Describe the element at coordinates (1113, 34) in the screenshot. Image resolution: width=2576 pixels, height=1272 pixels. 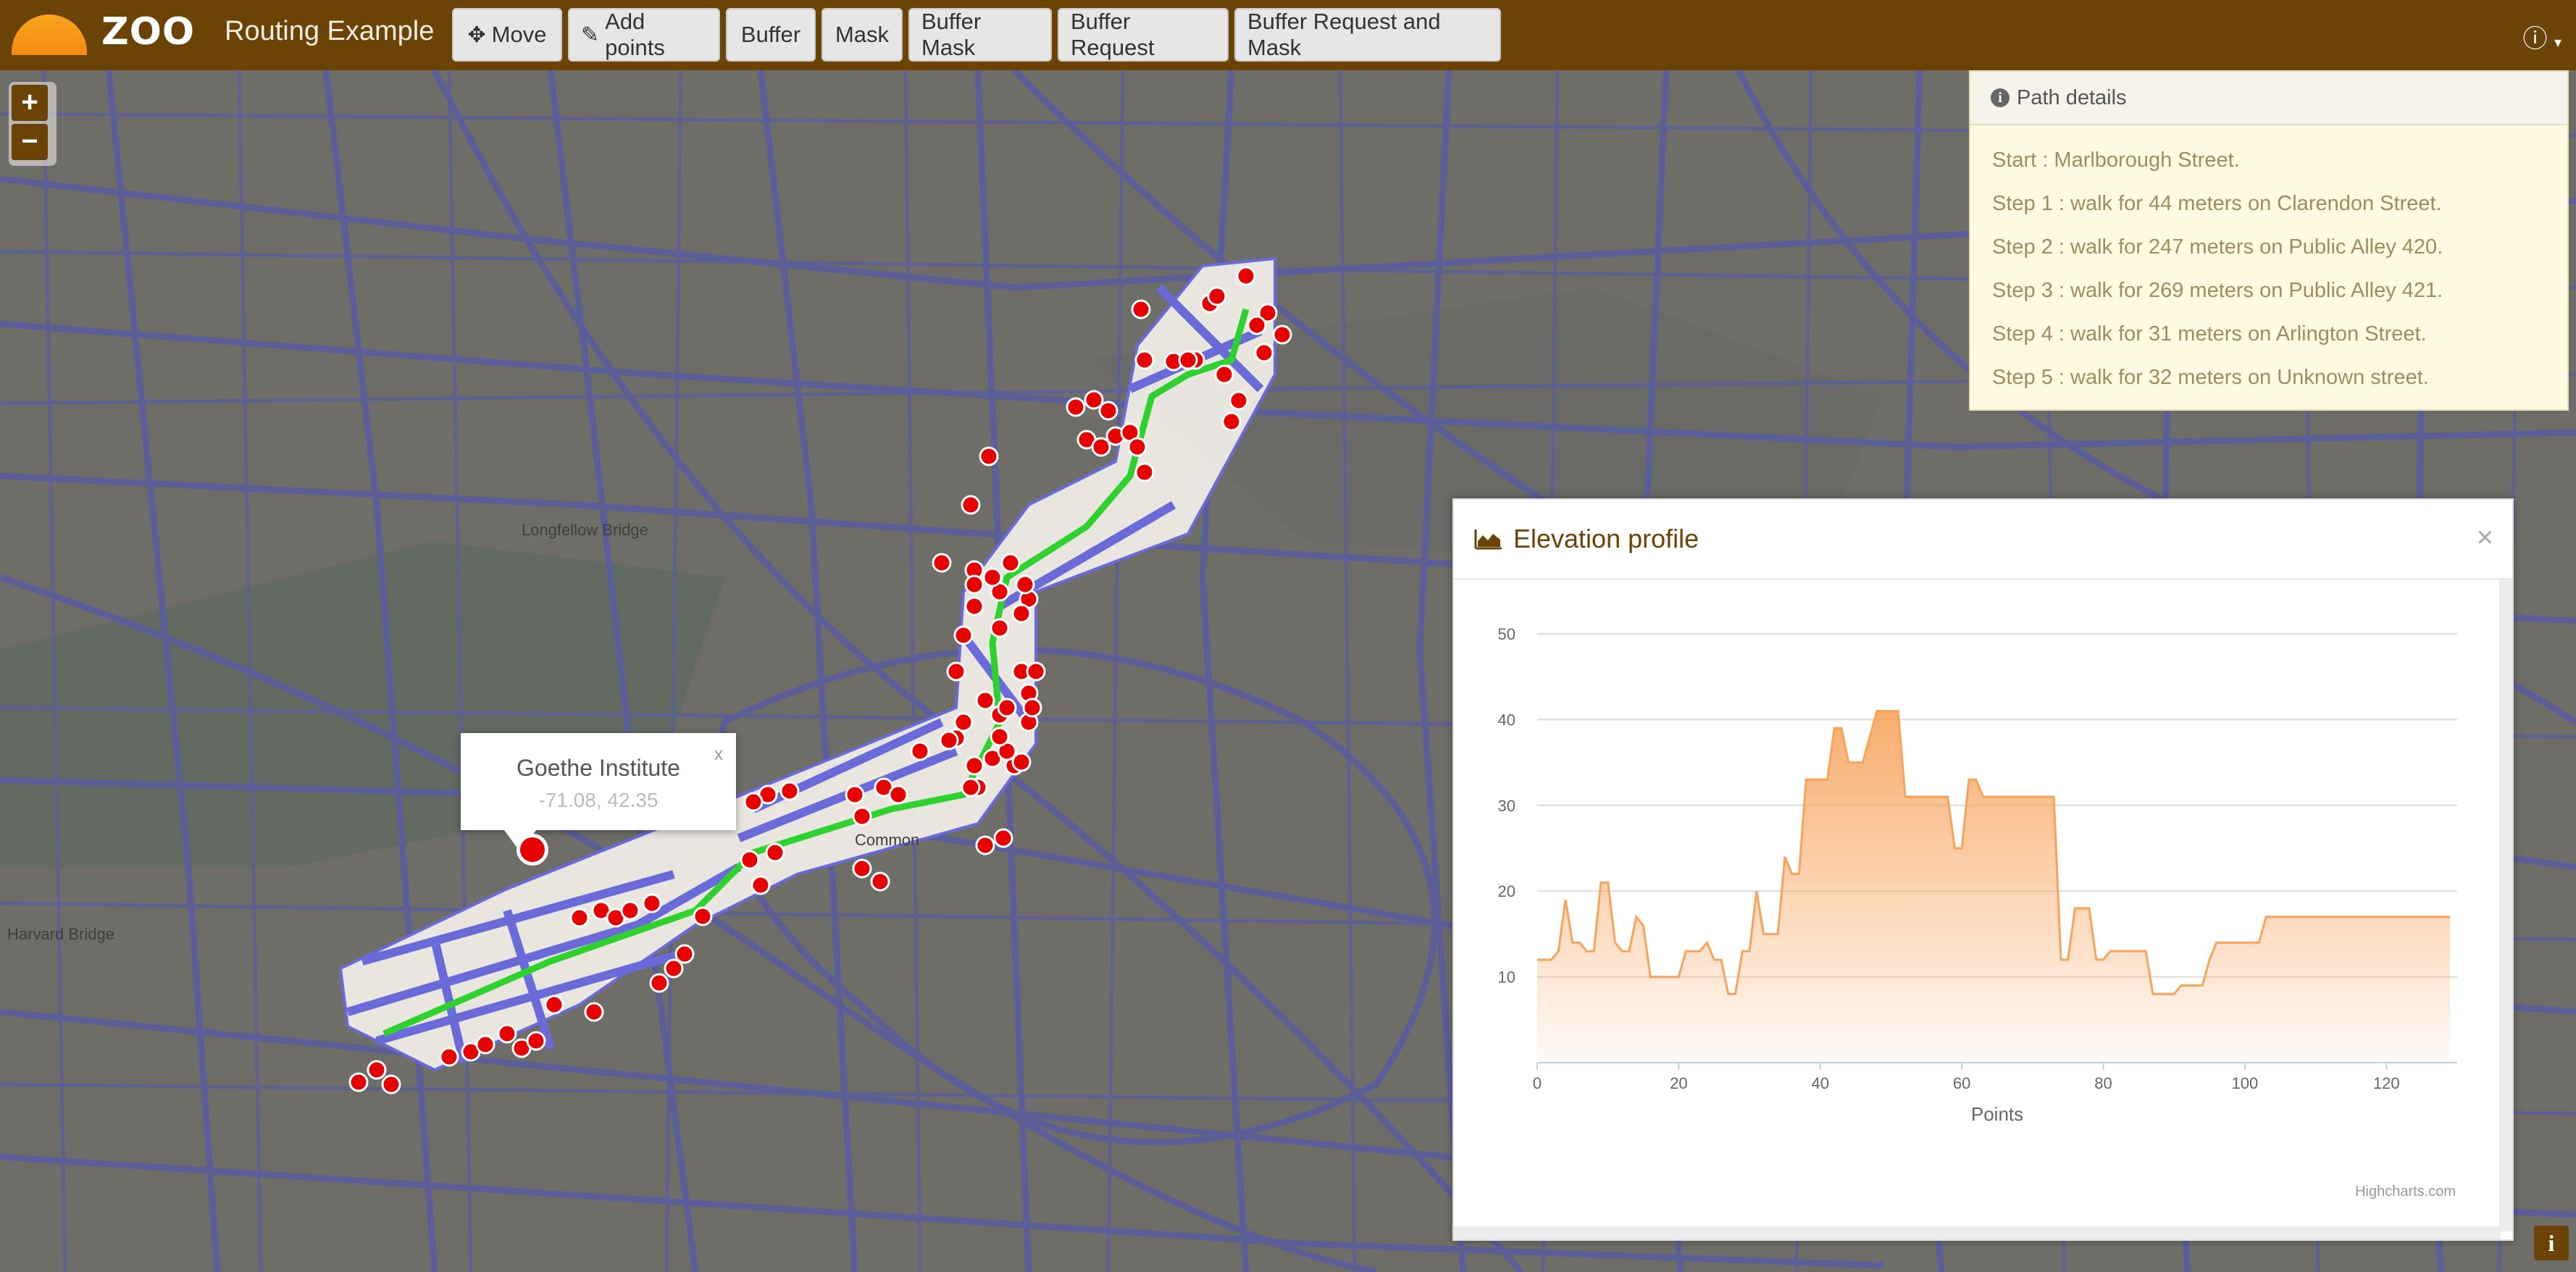
I see `buffer-request-button-label: Buffer Request` at that location.